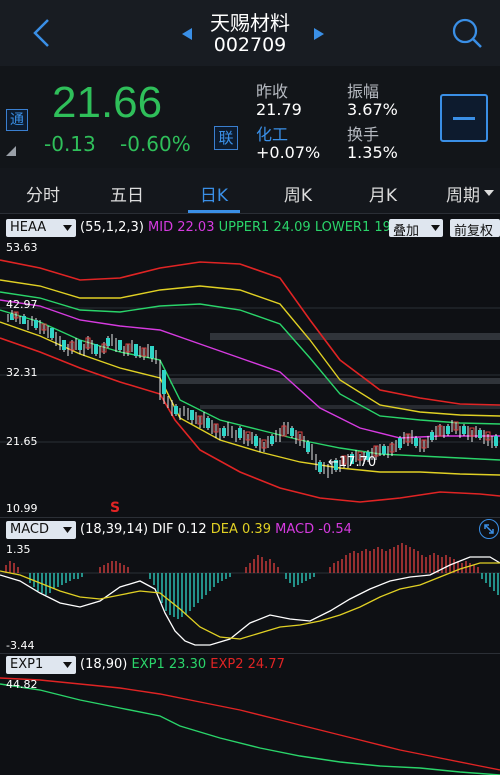 The height and width of the screenshot is (775, 500). I want to click on dea-value: 0.39, so click(256, 529).